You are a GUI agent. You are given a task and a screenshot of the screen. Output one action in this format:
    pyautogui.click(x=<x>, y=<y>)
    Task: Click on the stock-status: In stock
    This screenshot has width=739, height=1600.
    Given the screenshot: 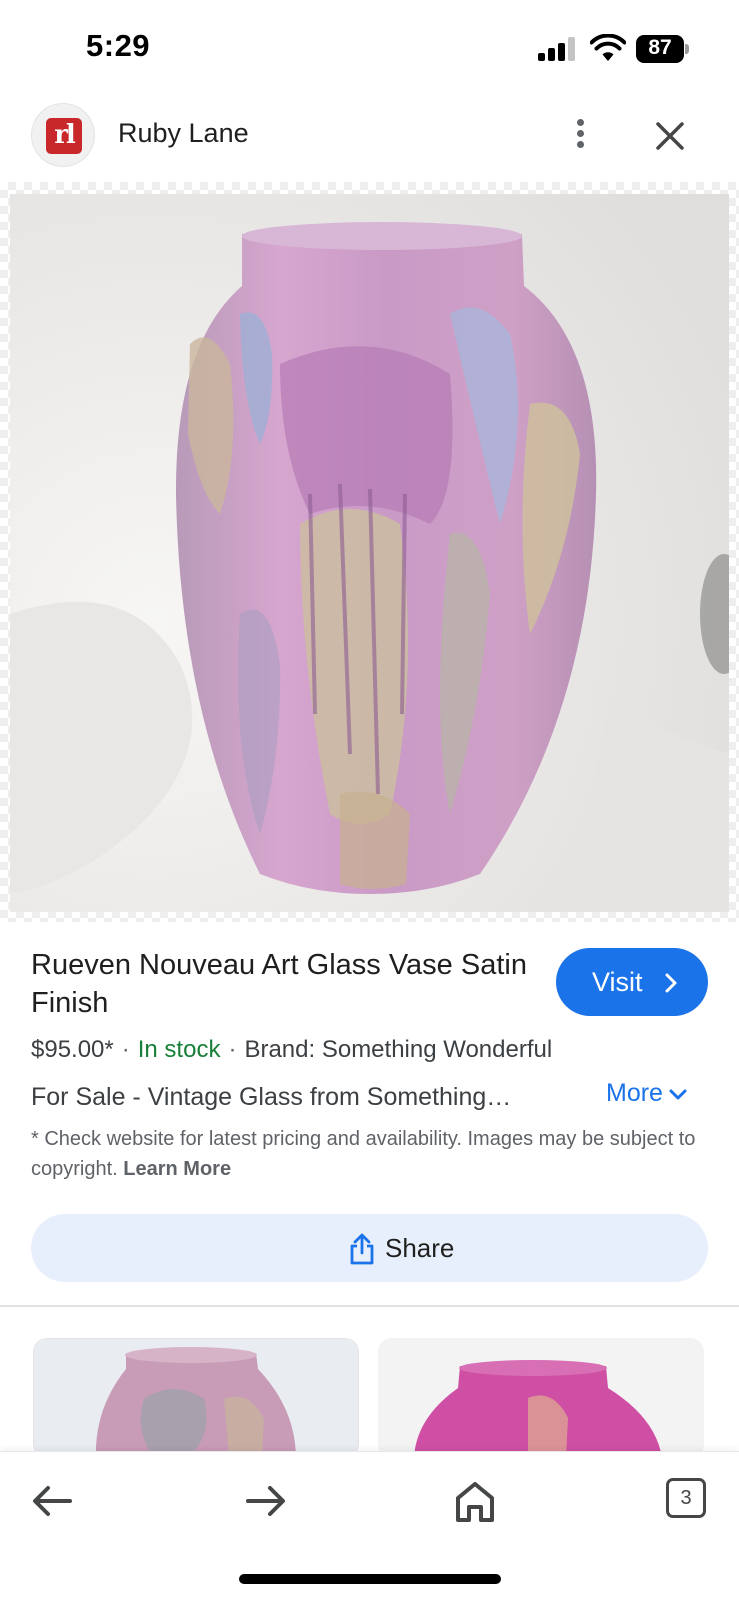 What is the action you would take?
    pyautogui.click(x=179, y=1049)
    